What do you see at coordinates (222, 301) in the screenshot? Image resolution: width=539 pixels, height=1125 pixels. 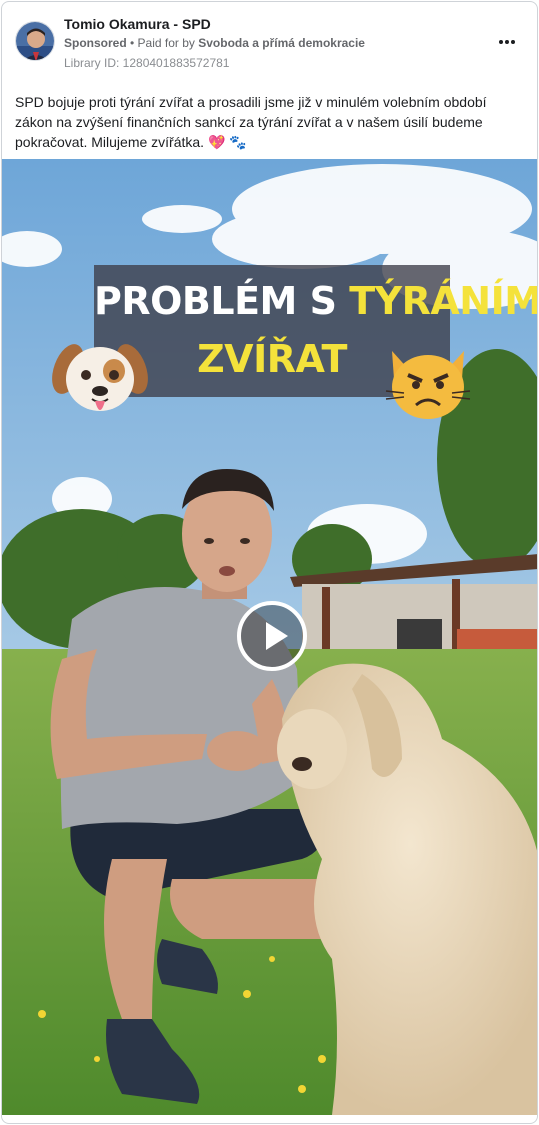 I see `title-white-part: PROBLÉM S` at bounding box center [222, 301].